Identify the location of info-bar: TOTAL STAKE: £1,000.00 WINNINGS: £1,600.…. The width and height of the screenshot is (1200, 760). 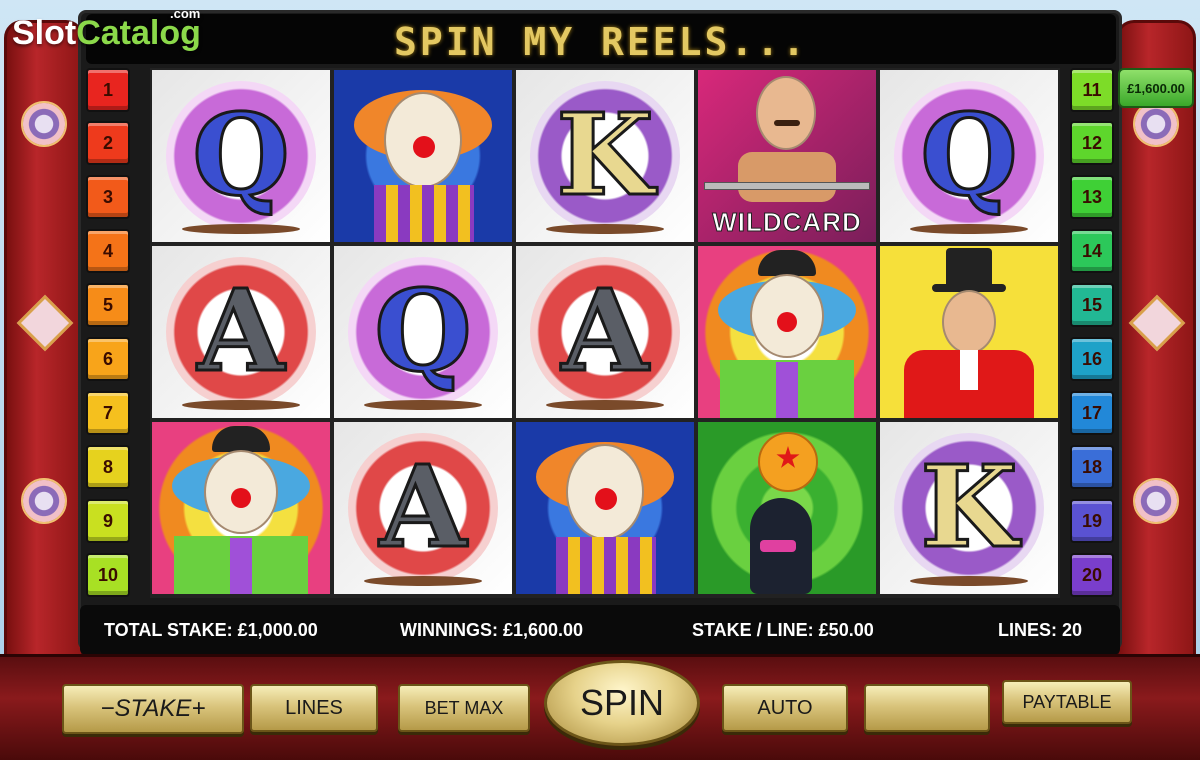
(600, 630).